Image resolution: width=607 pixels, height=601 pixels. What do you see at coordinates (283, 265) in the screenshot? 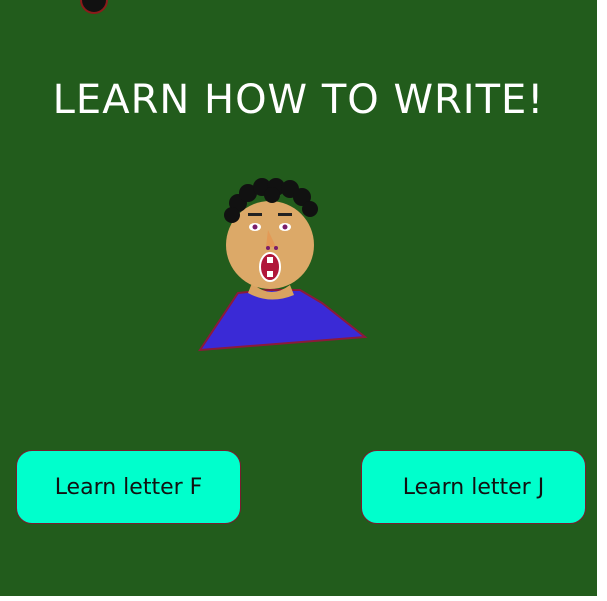
I see `character-icon` at bounding box center [283, 265].